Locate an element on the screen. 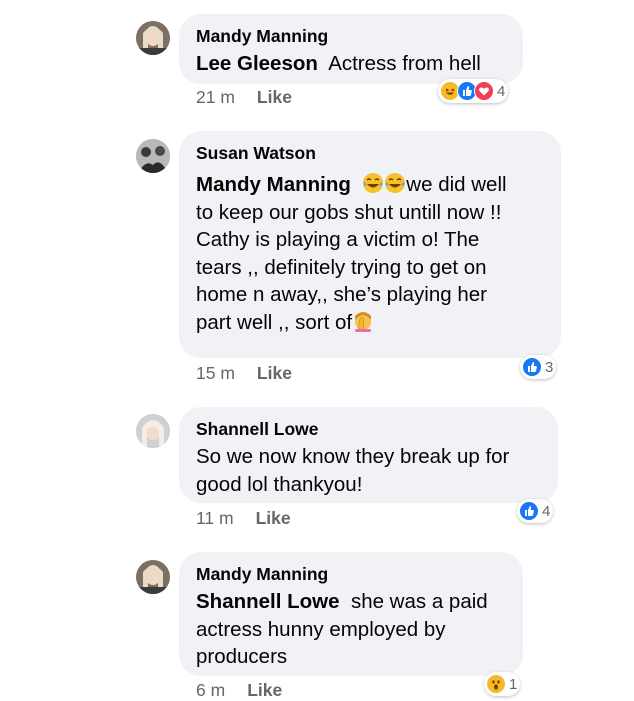 The width and height of the screenshot is (634, 701). comment-meta: 15 m Like is located at coordinates (244, 373).